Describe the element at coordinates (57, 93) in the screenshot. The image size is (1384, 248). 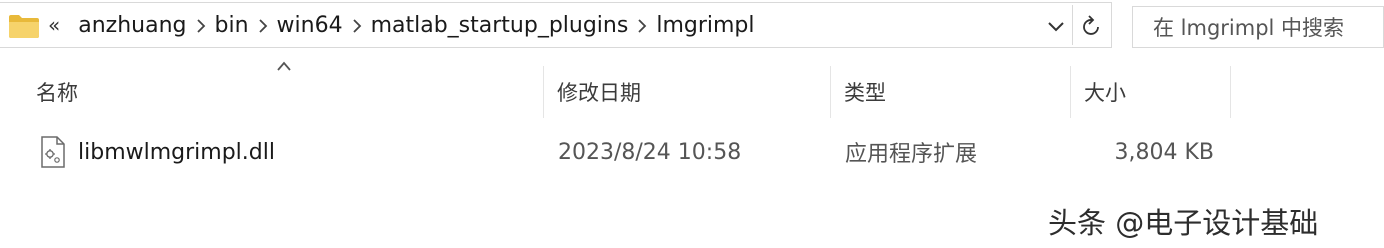
I see `column-header-name-label: 名称` at that location.